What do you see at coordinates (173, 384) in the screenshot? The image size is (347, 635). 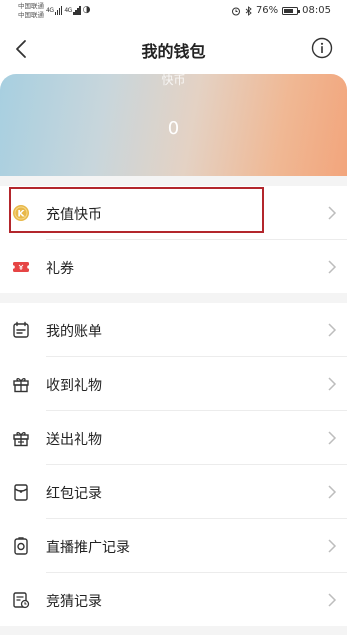 I see `gifts-received-row: 收到礼物` at bounding box center [173, 384].